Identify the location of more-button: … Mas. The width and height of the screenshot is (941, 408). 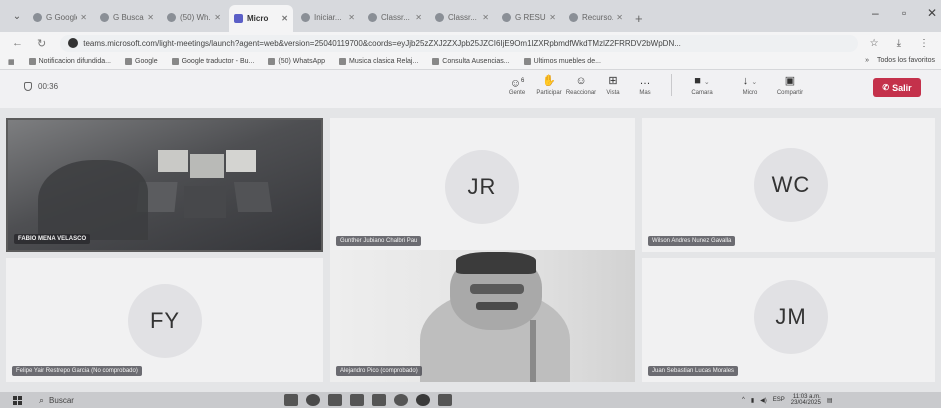
(645, 85).